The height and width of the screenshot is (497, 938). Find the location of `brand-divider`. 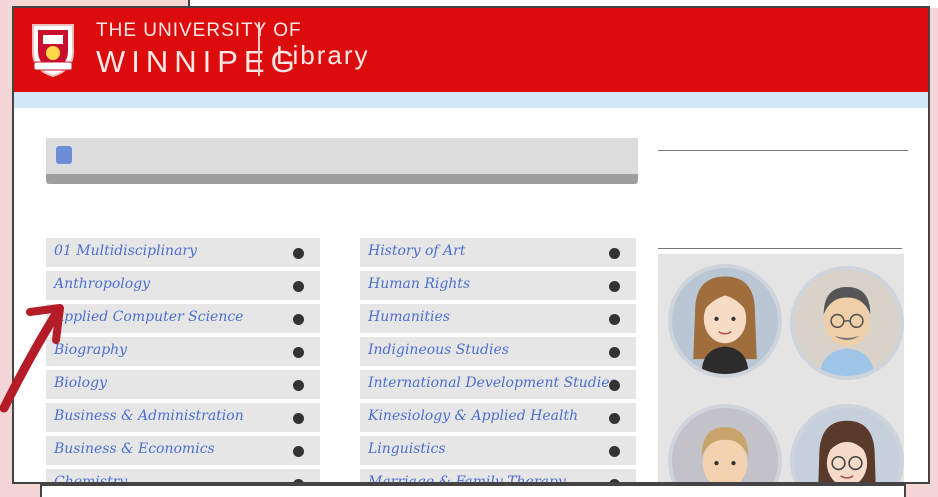

brand-divider is located at coordinates (259, 49).